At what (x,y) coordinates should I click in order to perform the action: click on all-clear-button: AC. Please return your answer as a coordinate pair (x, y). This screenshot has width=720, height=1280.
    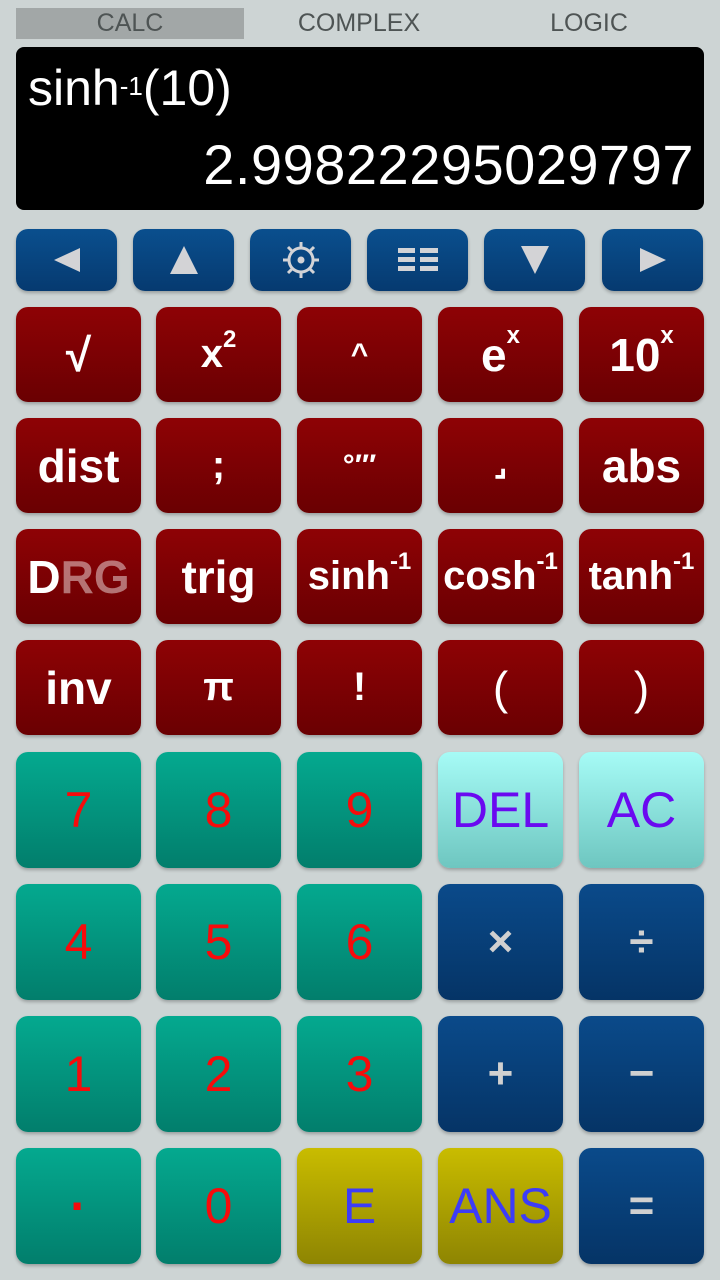
    Looking at the image, I should click on (641, 810).